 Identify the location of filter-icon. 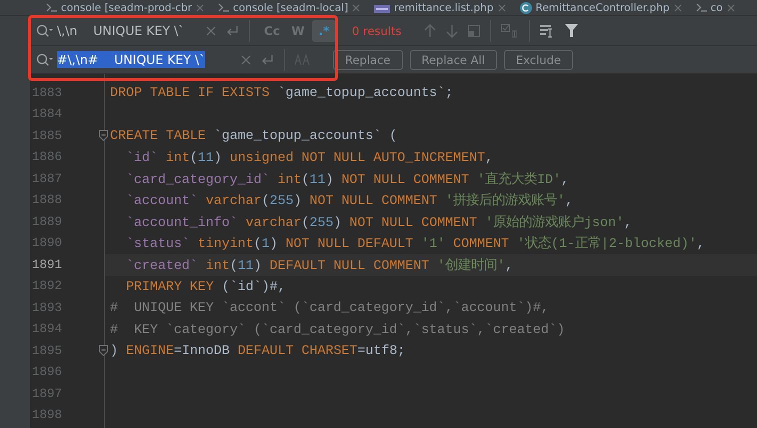
(571, 30).